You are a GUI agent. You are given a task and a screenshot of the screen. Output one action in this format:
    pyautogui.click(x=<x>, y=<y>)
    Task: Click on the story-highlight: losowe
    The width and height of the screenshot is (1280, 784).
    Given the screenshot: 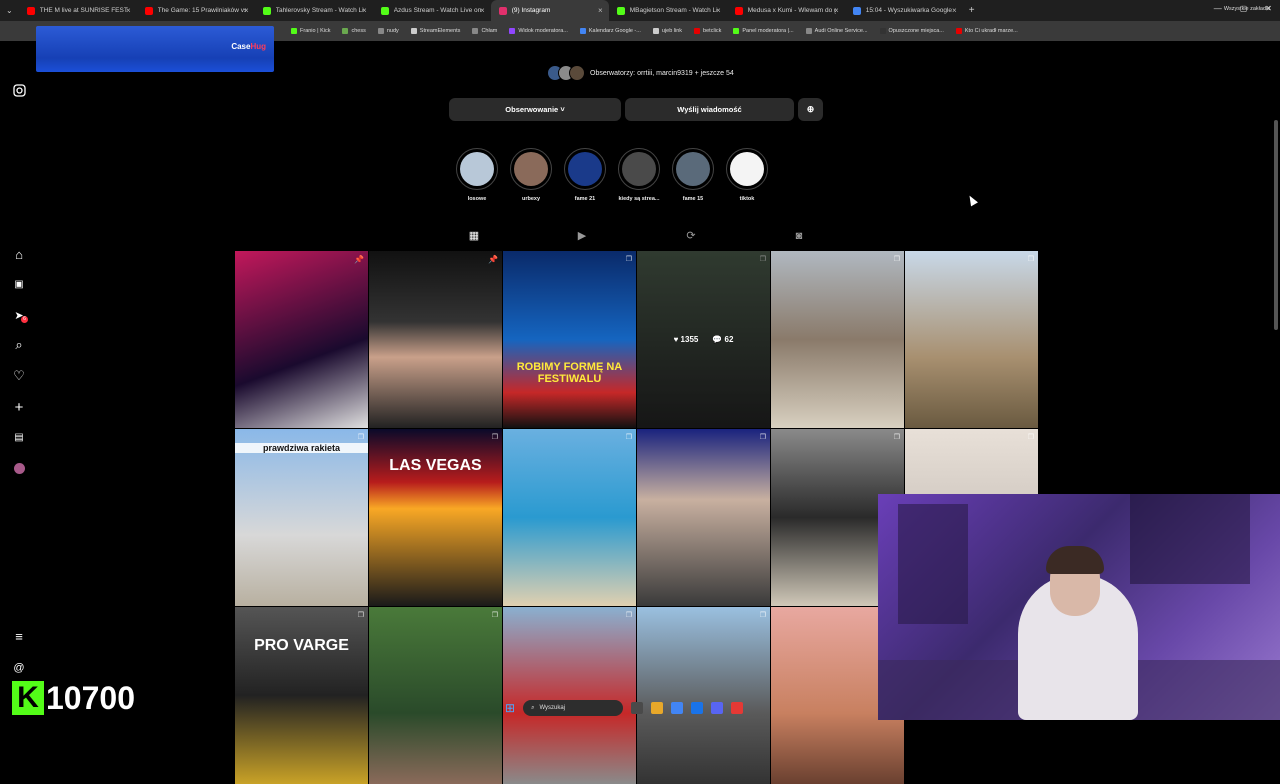 What is the action you would take?
    pyautogui.click(x=477, y=175)
    